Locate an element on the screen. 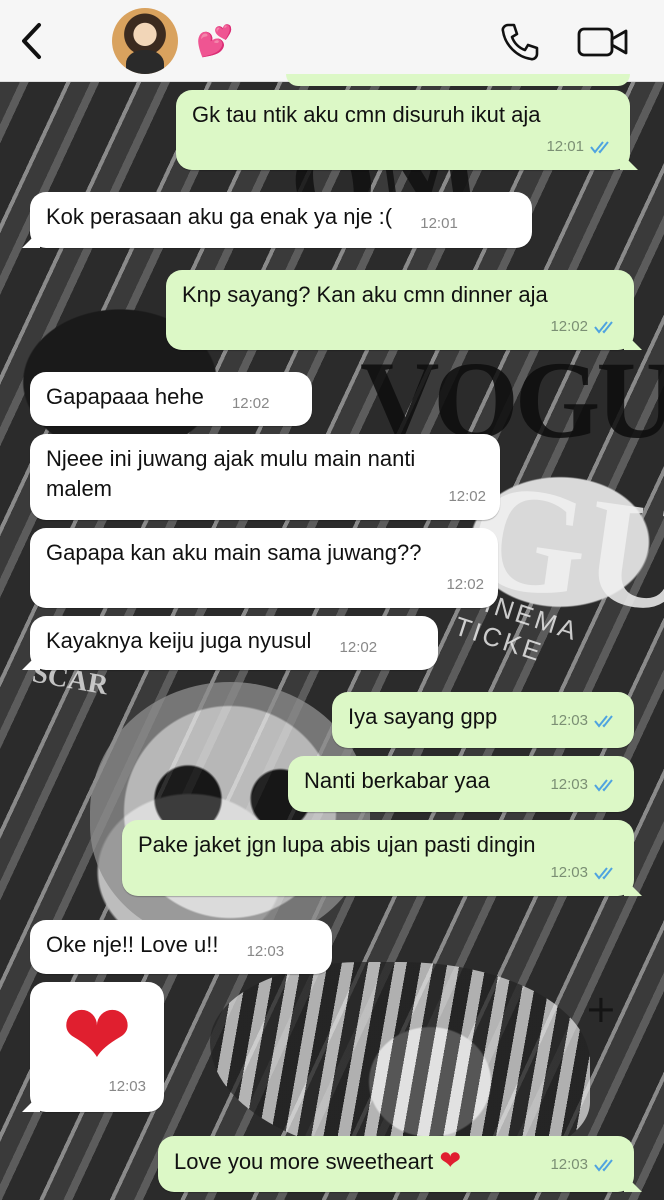 The height and width of the screenshot is (1200, 664). message-text: Gapapaaa hehe is located at coordinates (125, 396).